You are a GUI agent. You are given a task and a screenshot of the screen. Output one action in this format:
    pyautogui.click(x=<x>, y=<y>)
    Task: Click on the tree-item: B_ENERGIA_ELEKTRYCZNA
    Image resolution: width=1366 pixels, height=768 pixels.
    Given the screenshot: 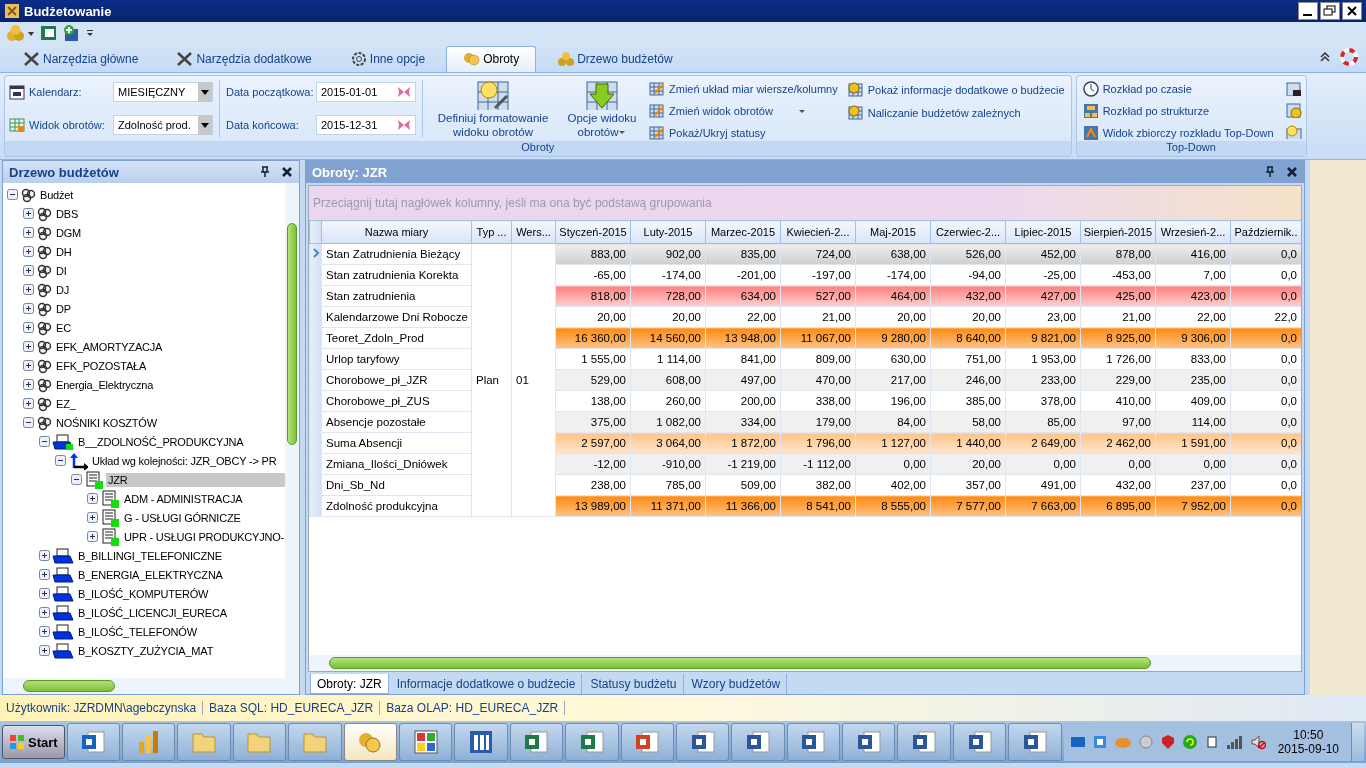 What is the action you would take?
    pyautogui.click(x=150, y=574)
    